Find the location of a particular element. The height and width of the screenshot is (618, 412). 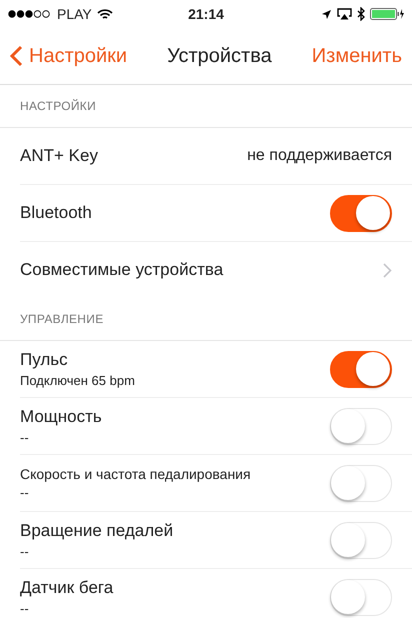

chevron-left-icon is located at coordinates (16, 56).